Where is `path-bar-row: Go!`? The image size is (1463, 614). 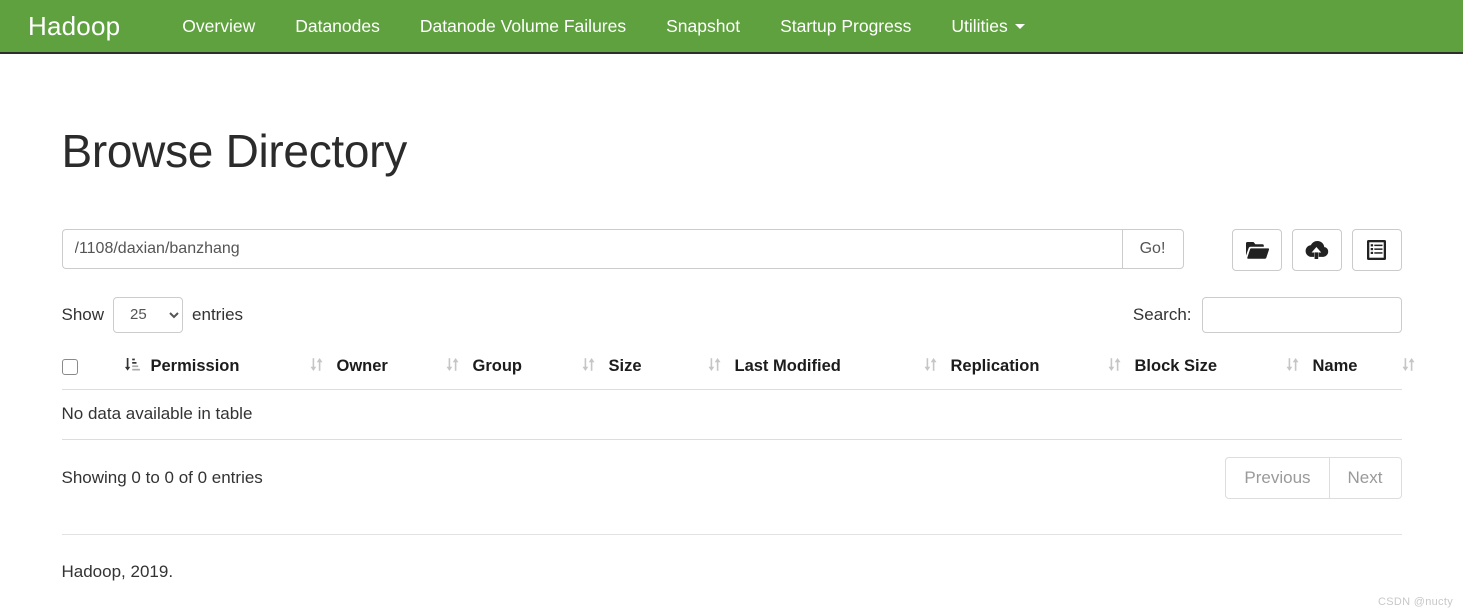
path-bar-row: Go! is located at coordinates (731, 249).